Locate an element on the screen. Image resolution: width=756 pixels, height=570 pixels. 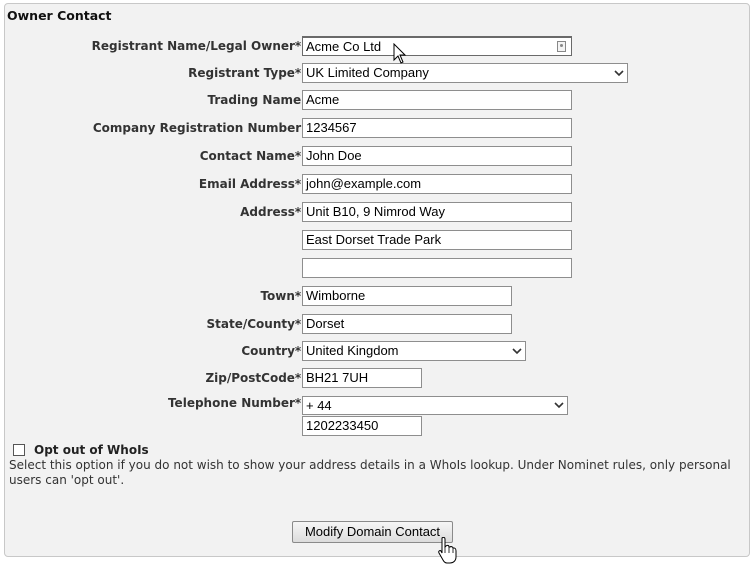
trading-name-input: Acme is located at coordinates (437, 100).